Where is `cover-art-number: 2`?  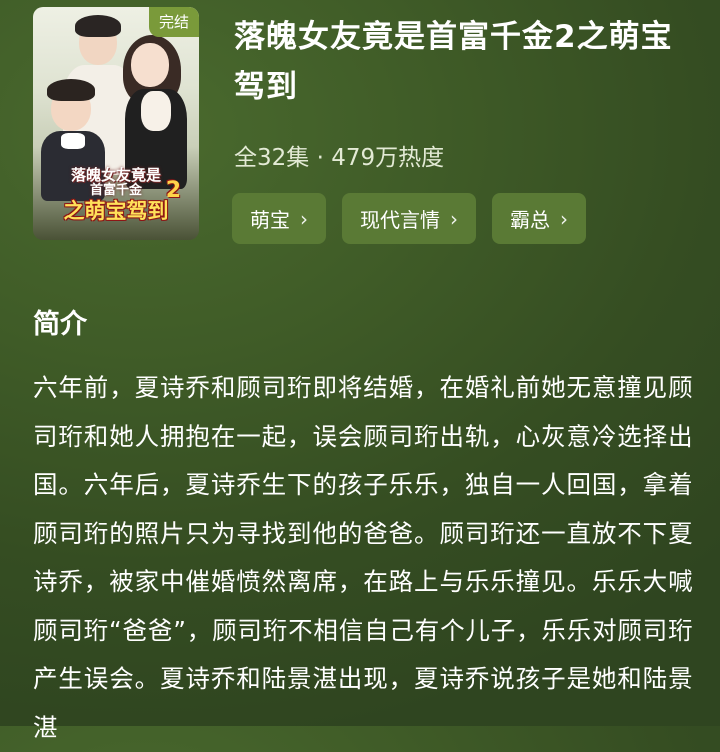
cover-art-number: 2 is located at coordinates (173, 190).